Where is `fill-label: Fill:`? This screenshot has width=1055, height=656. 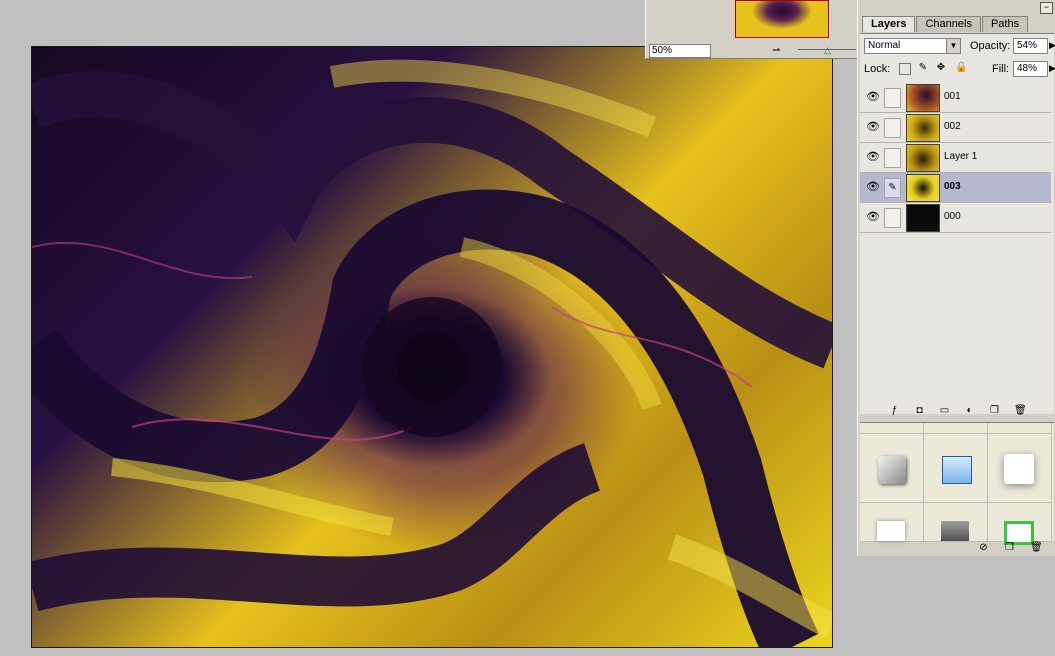
fill-label: Fill: is located at coordinates (1001, 69).